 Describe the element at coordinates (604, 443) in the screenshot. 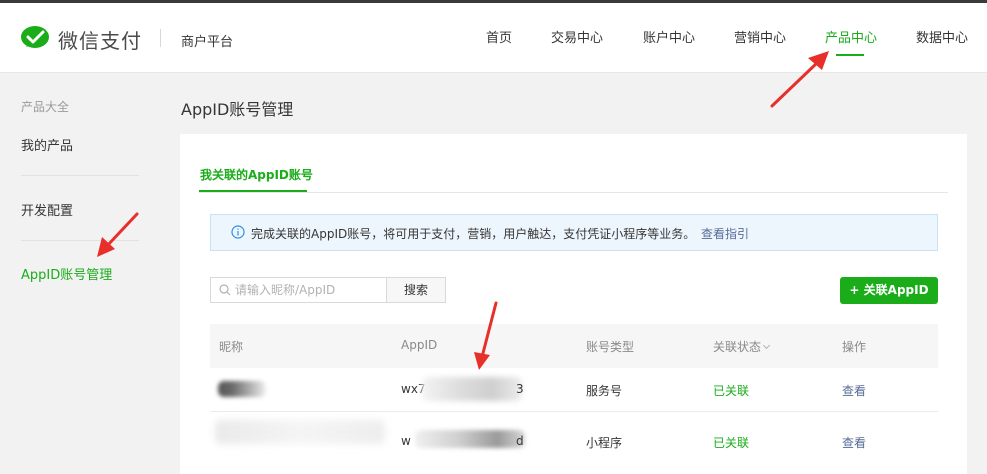

I see `account-type: 小程序` at that location.